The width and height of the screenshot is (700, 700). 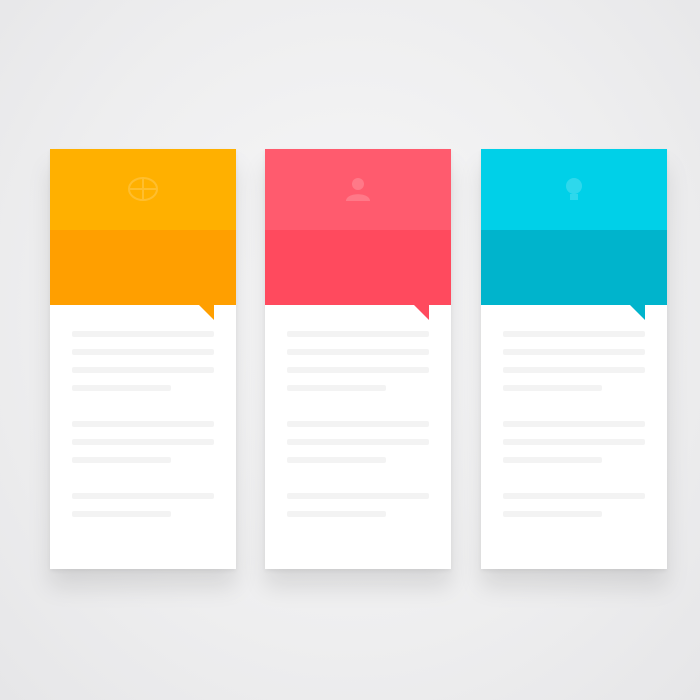 I want to click on lightbulb-icon, so click(x=574, y=189).